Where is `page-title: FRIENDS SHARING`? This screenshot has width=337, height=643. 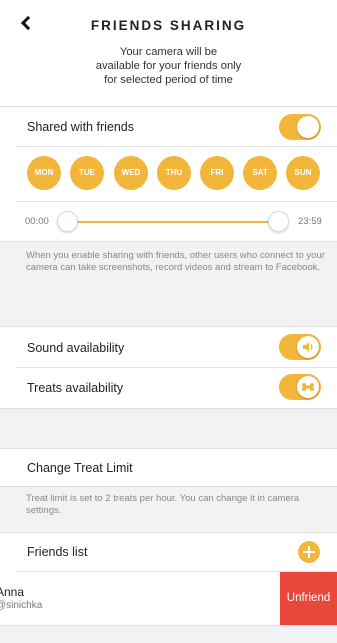
page-title: FRIENDS SHARING is located at coordinates (168, 25).